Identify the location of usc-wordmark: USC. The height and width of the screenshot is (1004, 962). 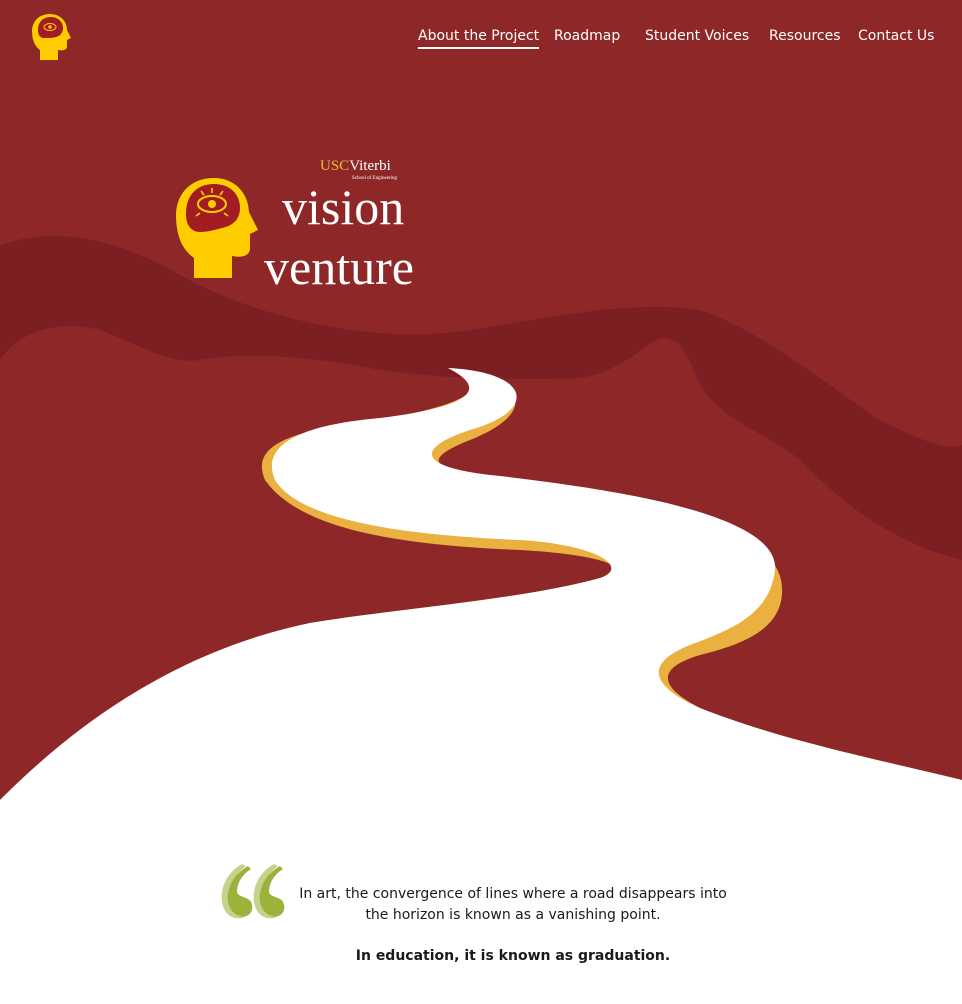
(335, 166).